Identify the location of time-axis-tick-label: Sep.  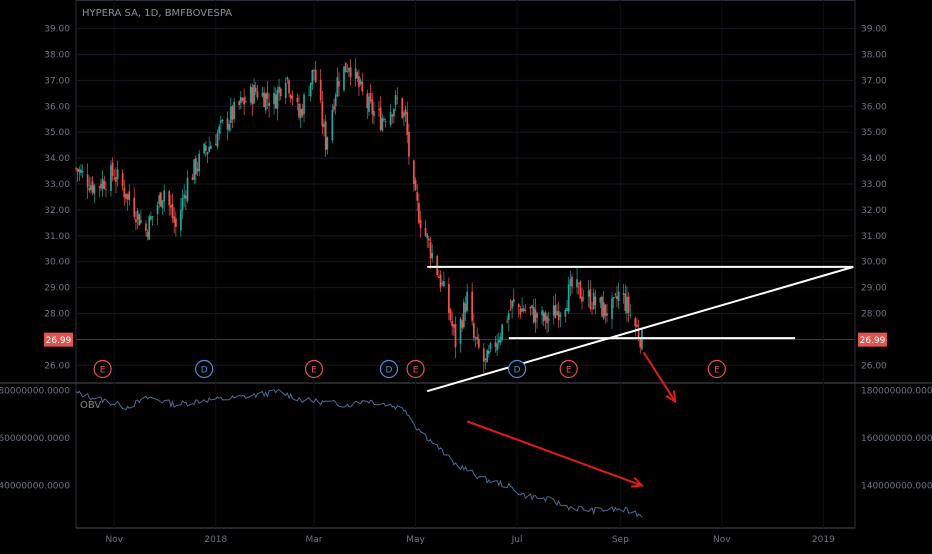
(620, 540).